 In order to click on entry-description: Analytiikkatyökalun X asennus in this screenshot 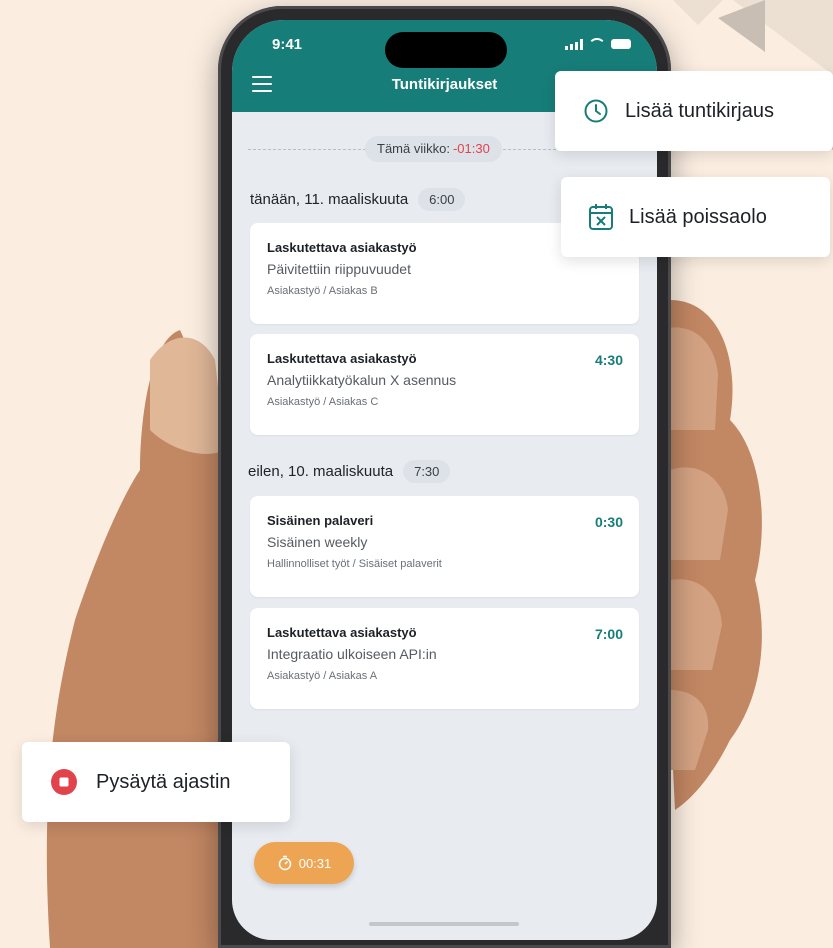, I will do `click(362, 380)`.